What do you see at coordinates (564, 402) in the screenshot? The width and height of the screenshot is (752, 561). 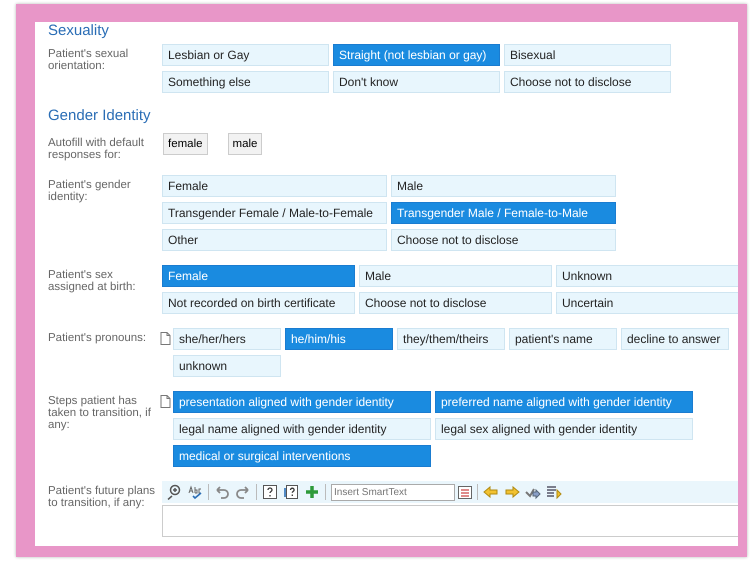 I see `option-button: preferred name aligned with gender identity` at bounding box center [564, 402].